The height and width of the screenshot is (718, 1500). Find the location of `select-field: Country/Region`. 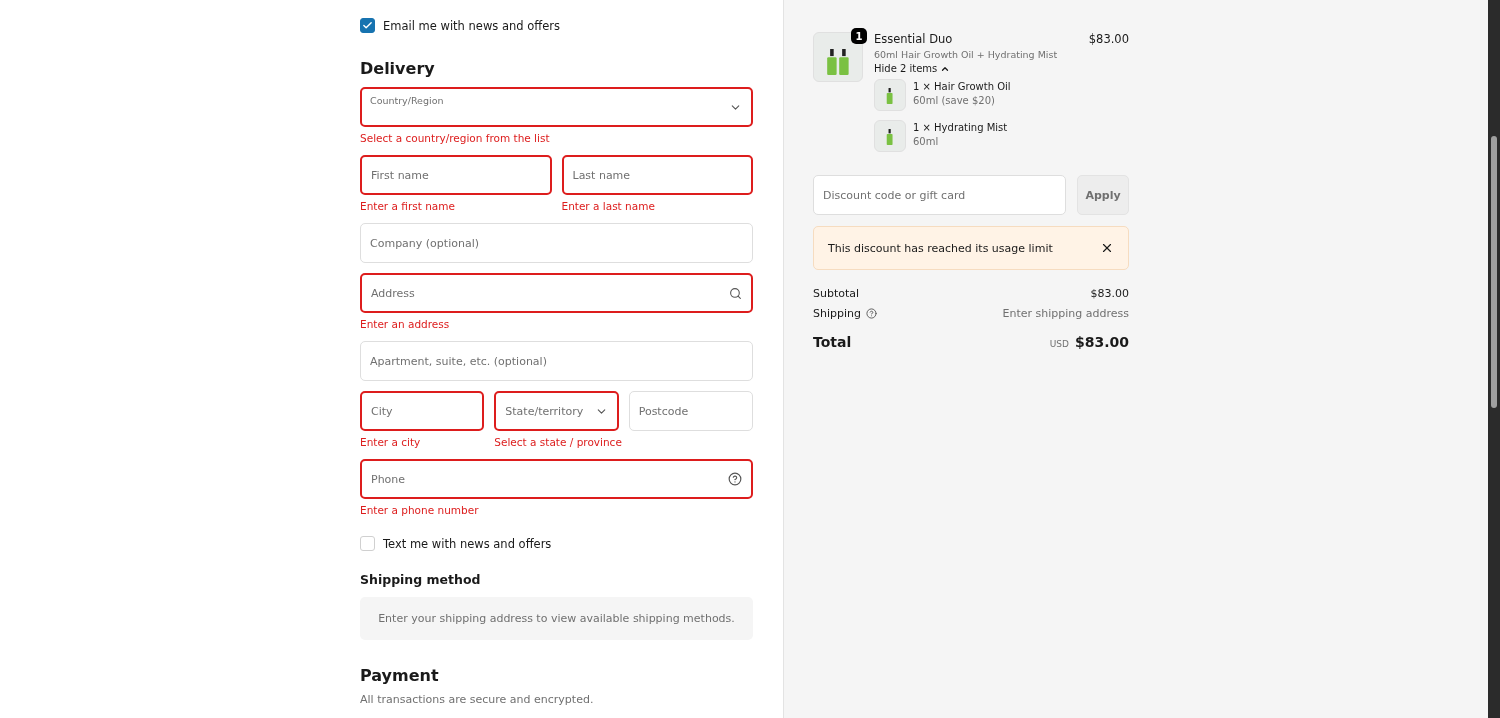

select-field: Country/Region is located at coordinates (556, 107).